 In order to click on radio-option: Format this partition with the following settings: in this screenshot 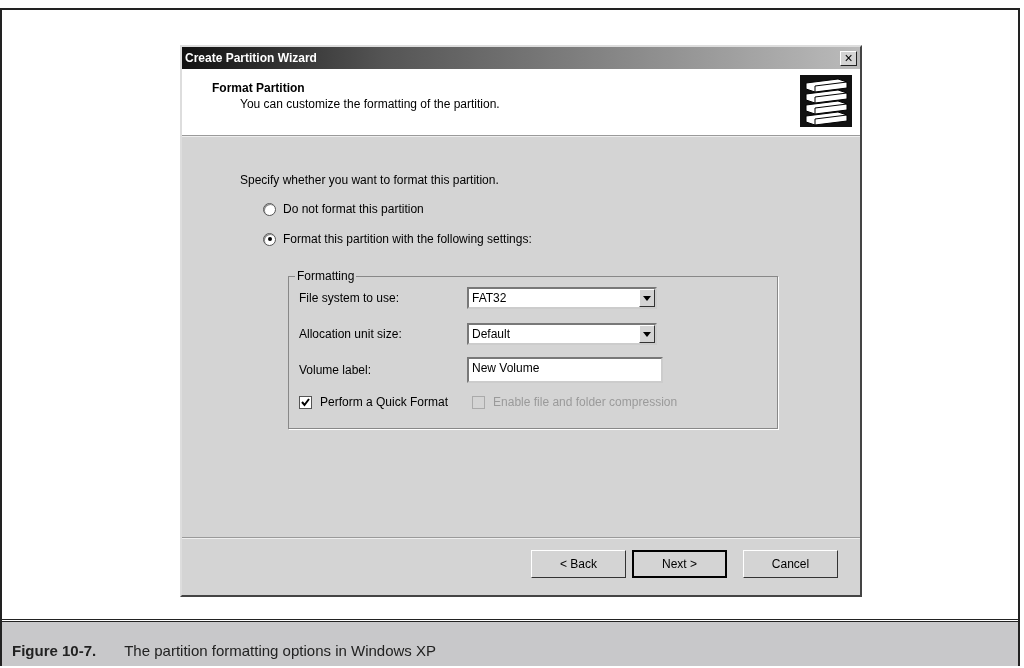, I will do `click(561, 239)`.